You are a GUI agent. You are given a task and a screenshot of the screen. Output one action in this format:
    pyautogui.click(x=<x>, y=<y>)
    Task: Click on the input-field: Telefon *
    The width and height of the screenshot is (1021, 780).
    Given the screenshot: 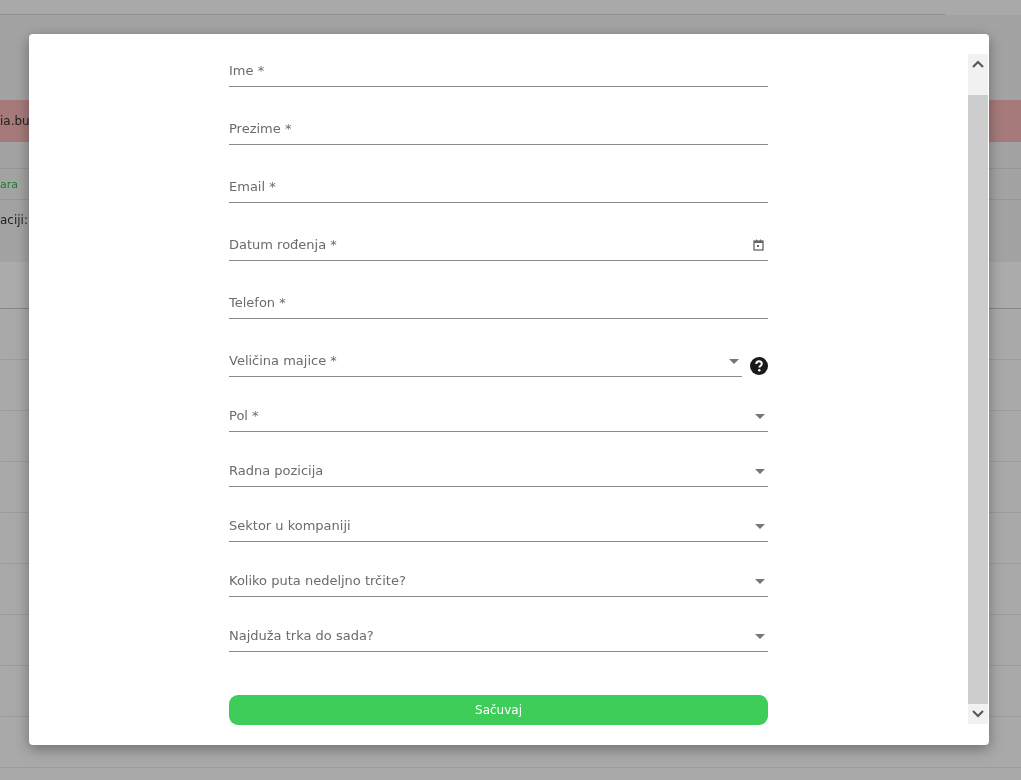 What is the action you would take?
    pyautogui.click(x=498, y=303)
    